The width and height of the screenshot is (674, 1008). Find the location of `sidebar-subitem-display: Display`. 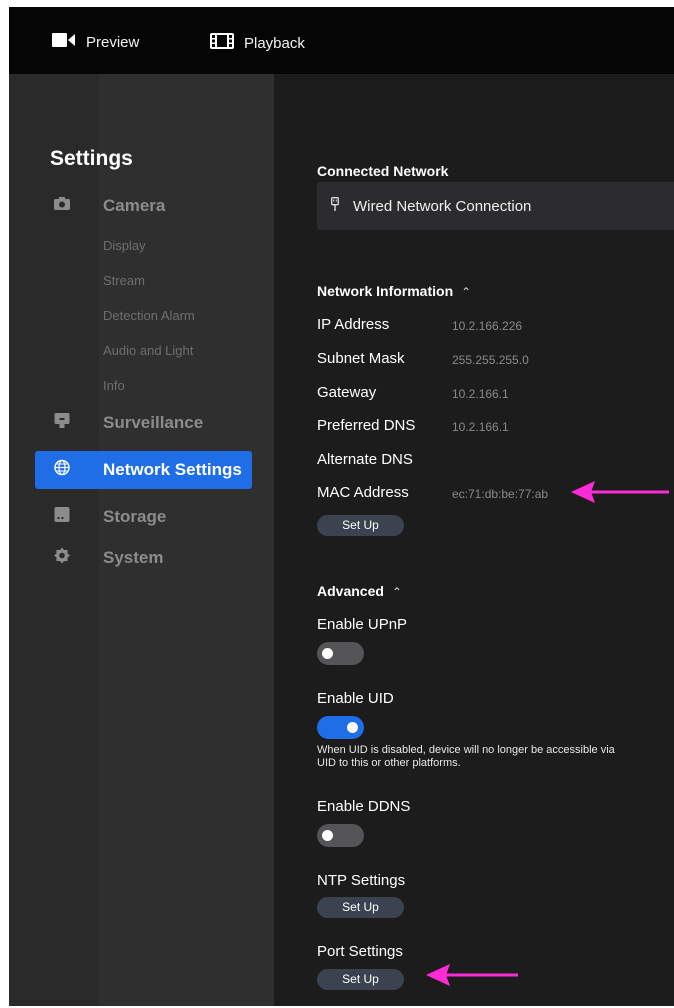

sidebar-subitem-display: Display is located at coordinates (124, 245).